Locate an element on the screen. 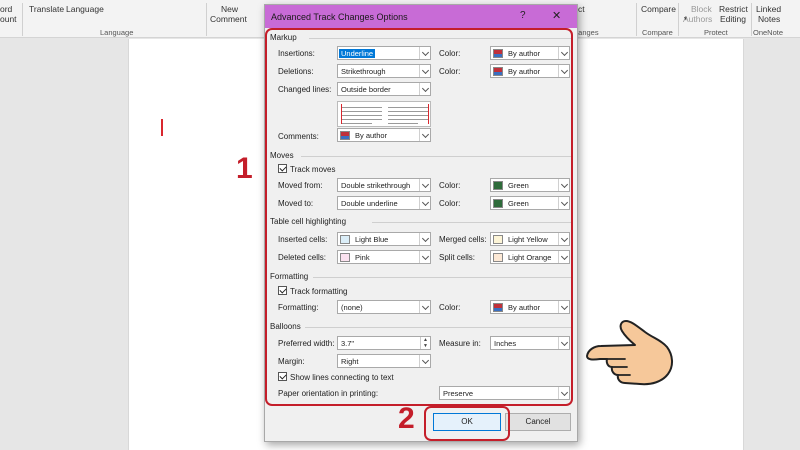  compare-button: Compare is located at coordinates (658, 9).